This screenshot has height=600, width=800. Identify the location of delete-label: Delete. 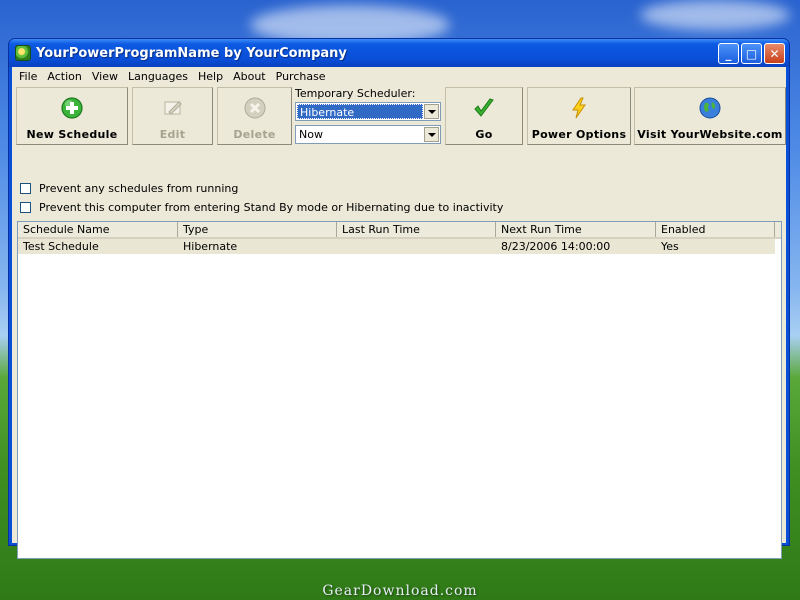
(254, 134).